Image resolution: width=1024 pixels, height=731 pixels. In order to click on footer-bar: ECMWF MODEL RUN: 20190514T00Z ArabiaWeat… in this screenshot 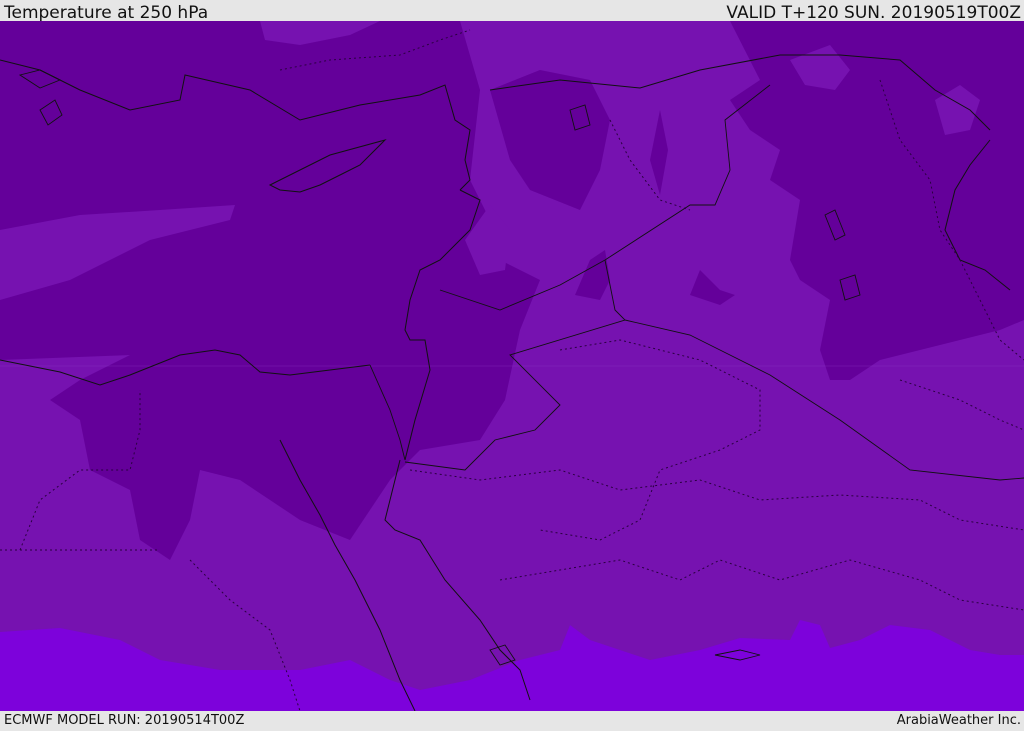, I will do `click(512, 720)`.